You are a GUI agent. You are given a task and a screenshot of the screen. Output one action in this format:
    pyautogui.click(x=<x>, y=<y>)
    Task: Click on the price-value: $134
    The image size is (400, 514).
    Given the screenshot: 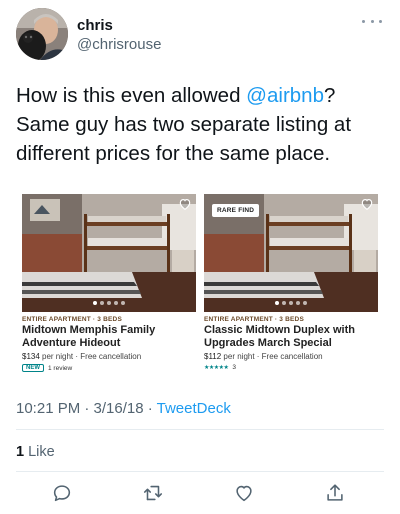 What is the action you would take?
    pyautogui.click(x=31, y=356)
    